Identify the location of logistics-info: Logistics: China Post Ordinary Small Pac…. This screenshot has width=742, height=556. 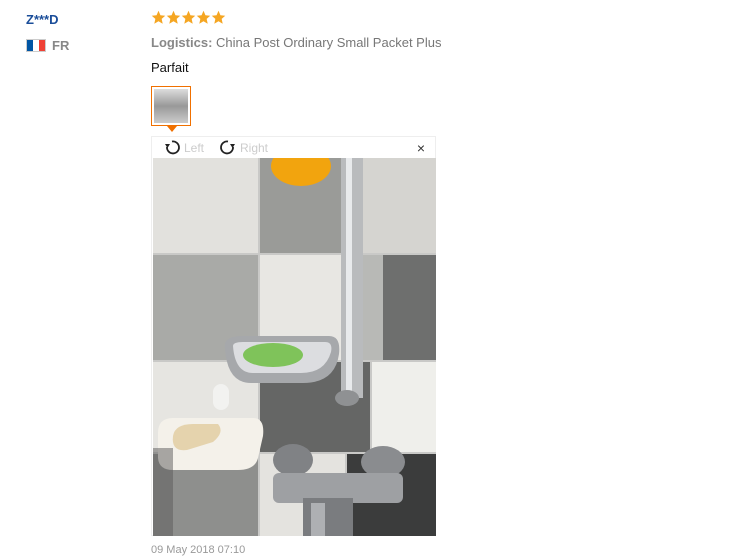
(296, 42).